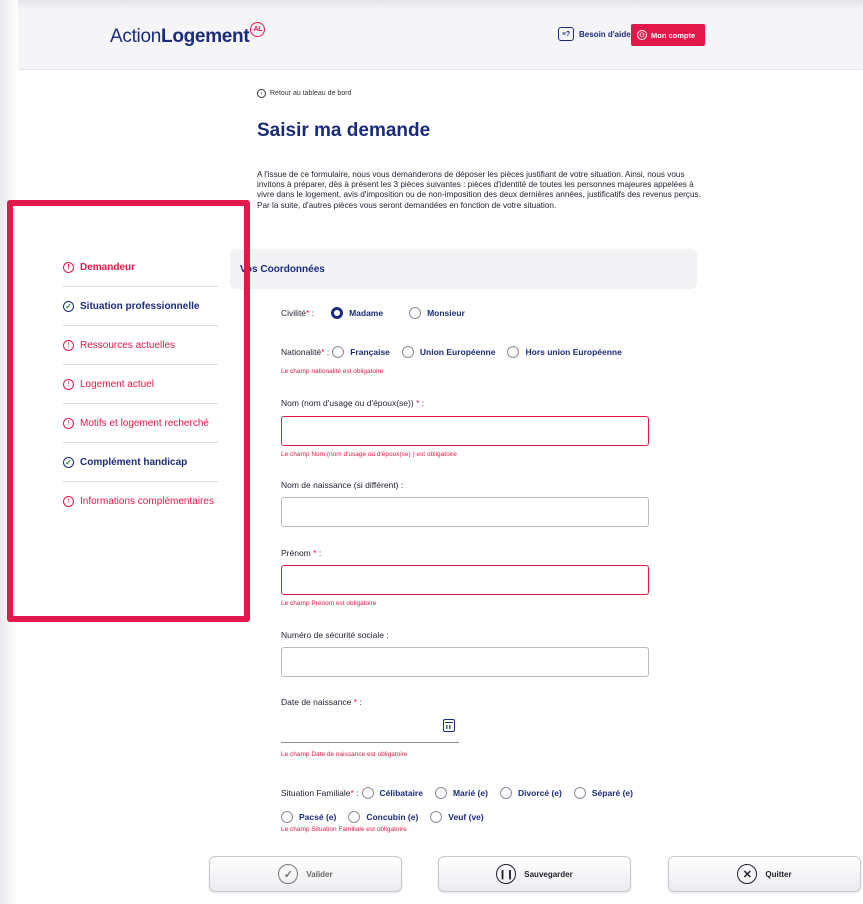 The image size is (863, 904). What do you see at coordinates (530, 793) in the screenshot?
I see `radio-divorce: Divorcé (e)` at bounding box center [530, 793].